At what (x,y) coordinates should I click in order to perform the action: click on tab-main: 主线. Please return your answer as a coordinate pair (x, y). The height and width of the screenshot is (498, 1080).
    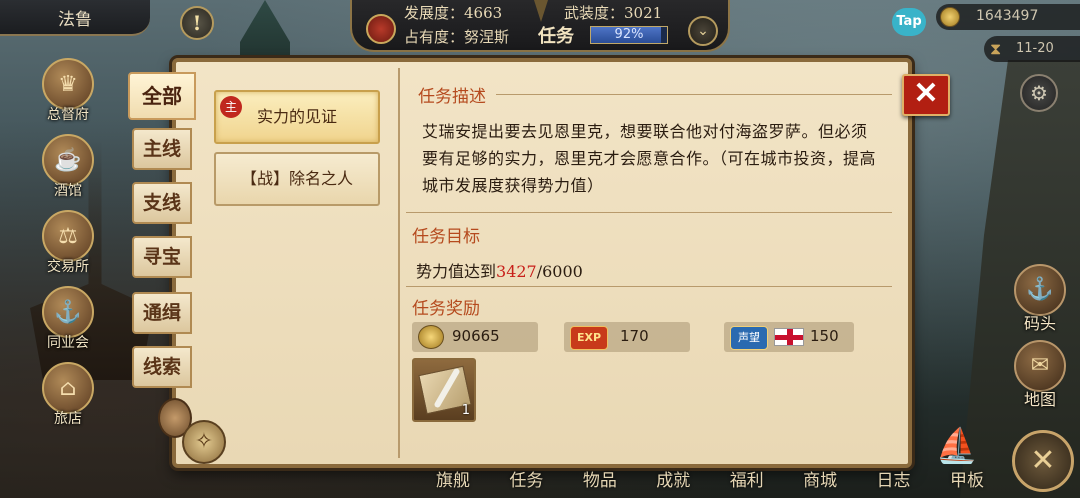
    Looking at the image, I should click on (162, 149).